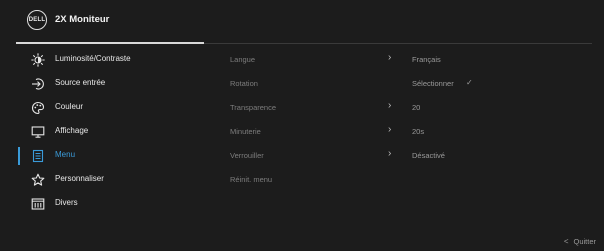  What do you see at coordinates (584, 241) in the screenshot?
I see `quit-label: Quitter` at bounding box center [584, 241].